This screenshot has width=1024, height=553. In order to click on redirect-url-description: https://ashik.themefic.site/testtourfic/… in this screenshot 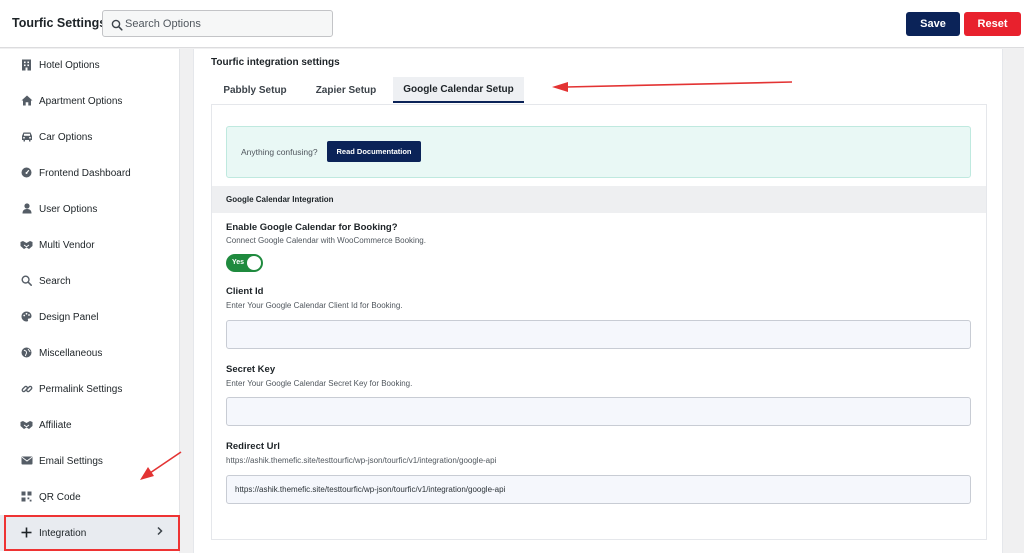, I will do `click(361, 460)`.